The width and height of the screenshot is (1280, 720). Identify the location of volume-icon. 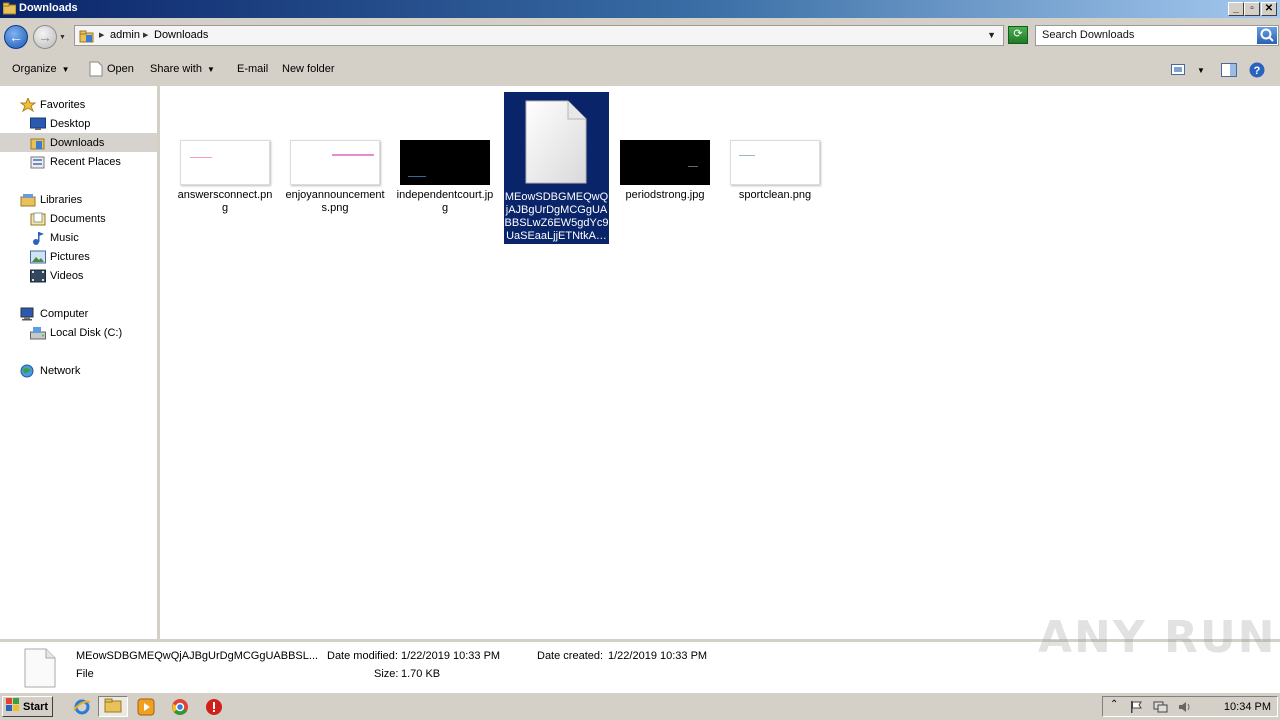
(1185, 708).